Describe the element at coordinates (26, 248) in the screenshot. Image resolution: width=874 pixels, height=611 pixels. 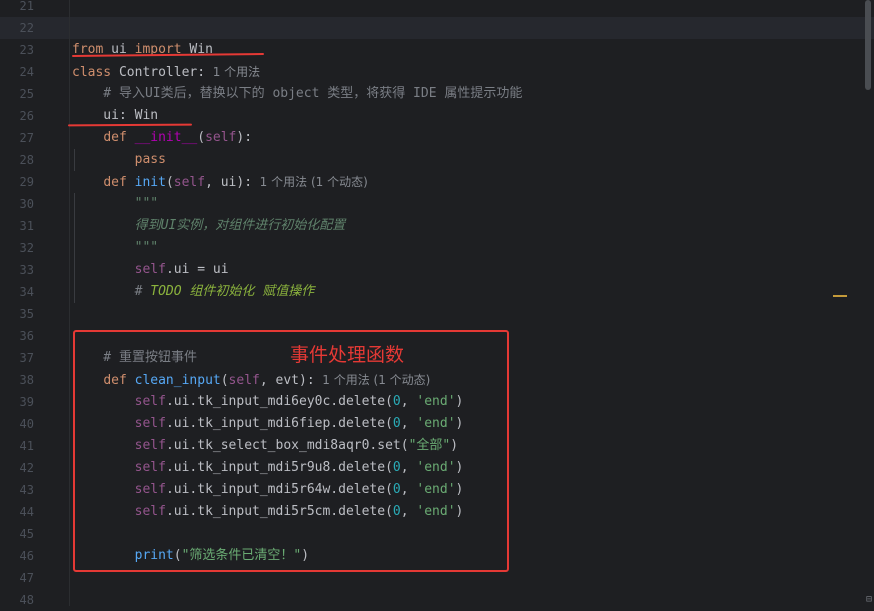
I see `line-number: 32` at that location.